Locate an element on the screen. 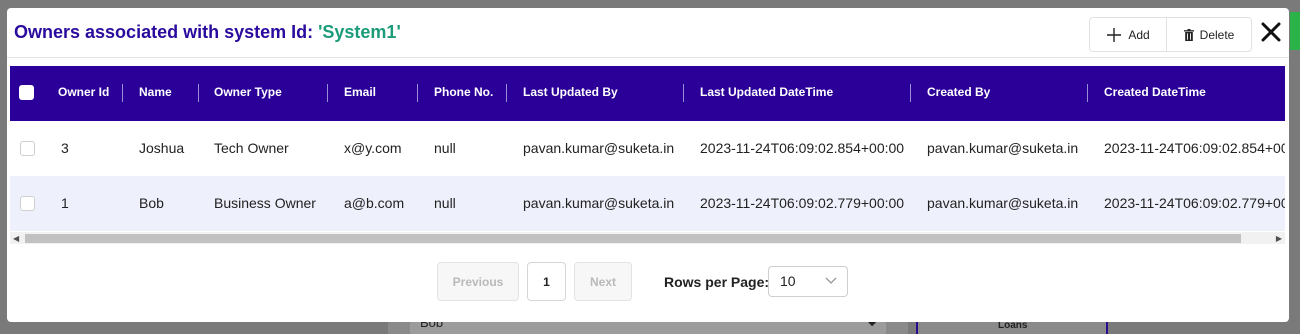 Image resolution: width=1300 pixels, height=334 pixels. close-button is located at coordinates (1271, 32).